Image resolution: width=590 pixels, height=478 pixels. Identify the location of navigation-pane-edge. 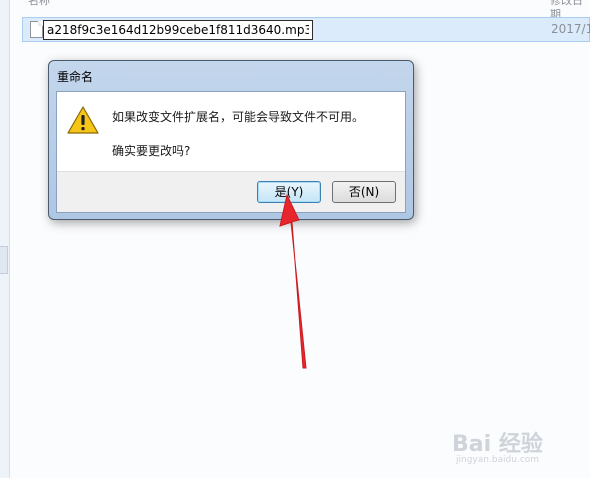
(5, 239).